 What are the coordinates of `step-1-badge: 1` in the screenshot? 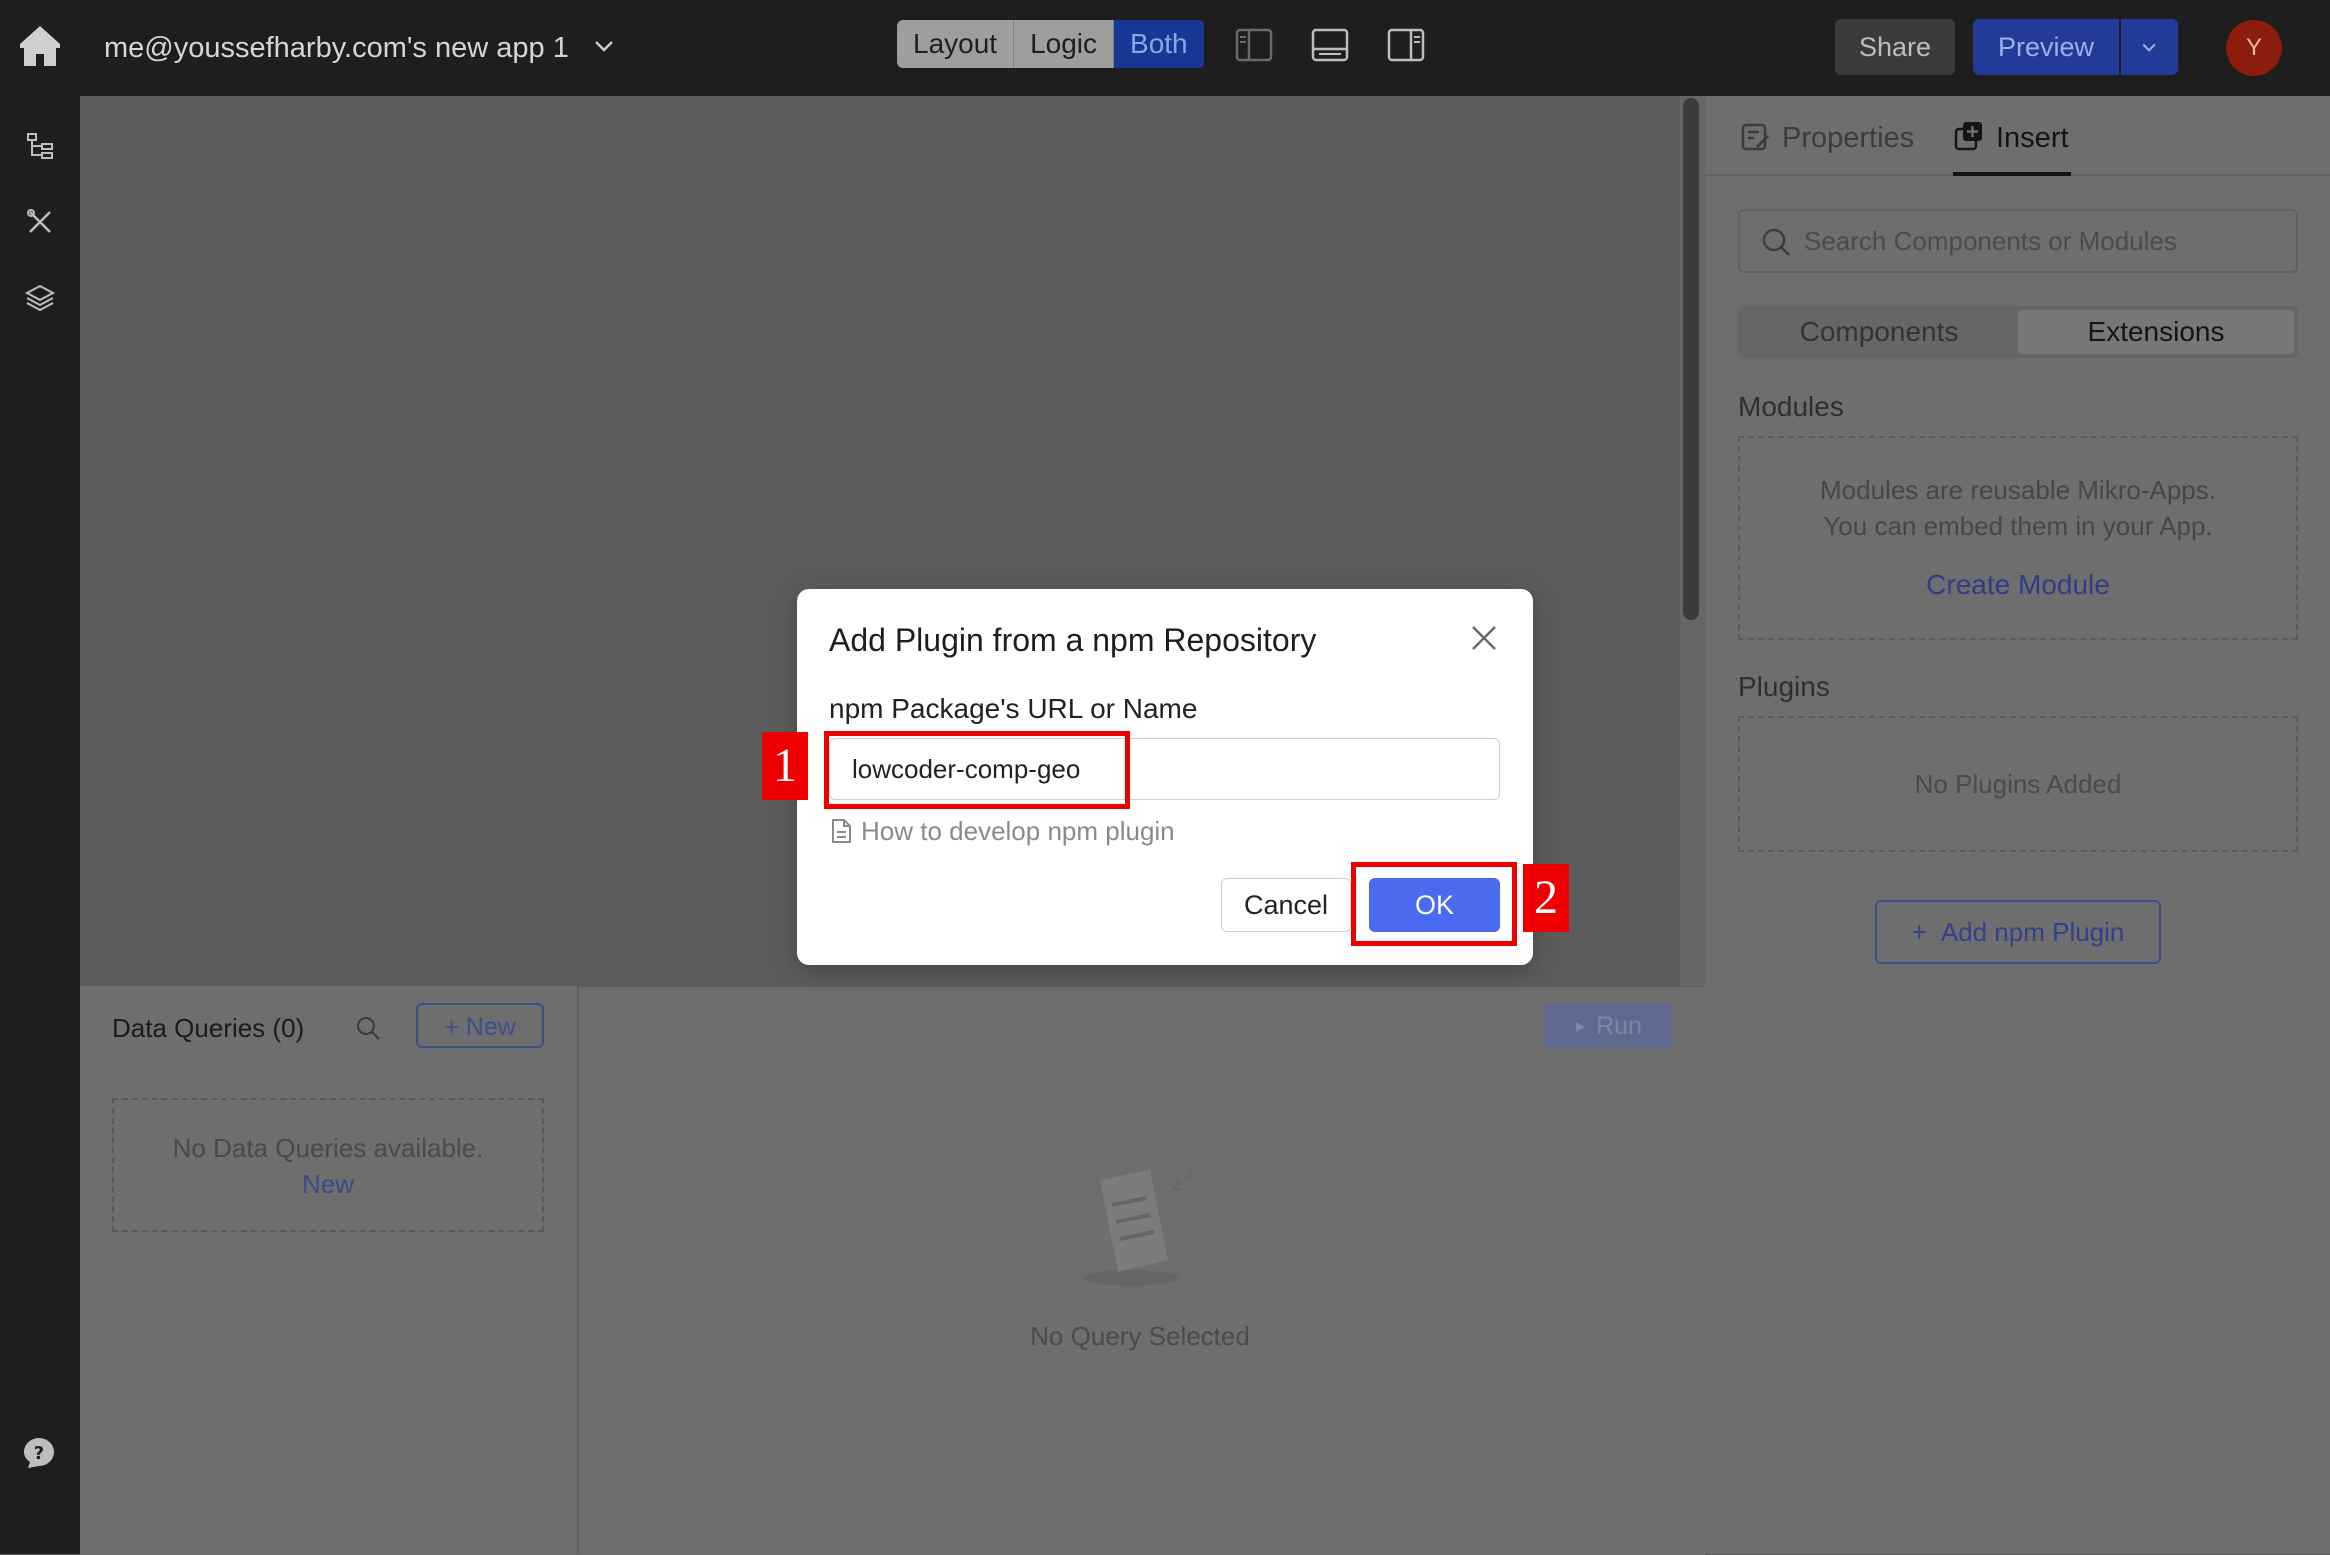 It's located at (785, 766).